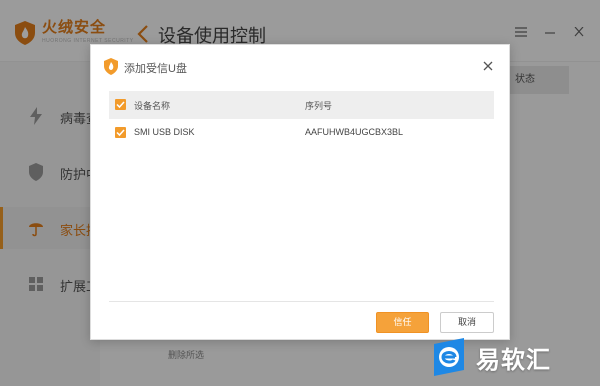 The image size is (600, 386). I want to click on row-checkbox, so click(120, 132).